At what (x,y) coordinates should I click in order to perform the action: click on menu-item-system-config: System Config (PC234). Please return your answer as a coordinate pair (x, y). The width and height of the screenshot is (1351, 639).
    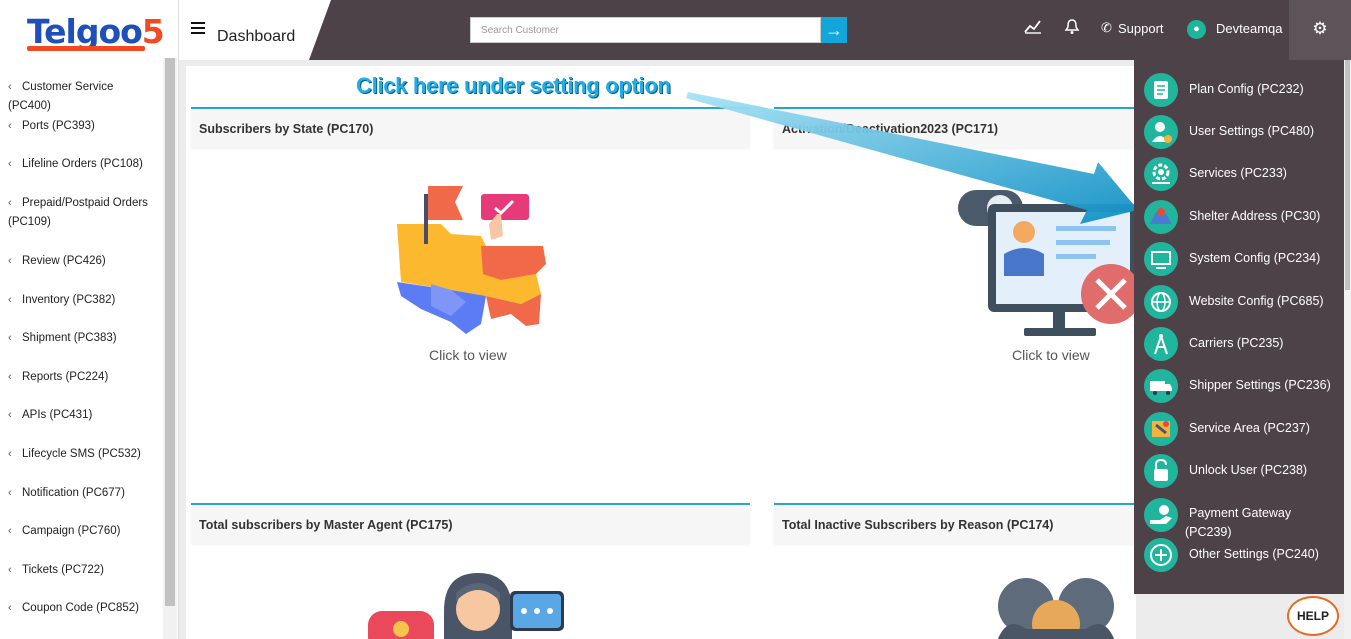
    Looking at the image, I should click on (1239, 262).